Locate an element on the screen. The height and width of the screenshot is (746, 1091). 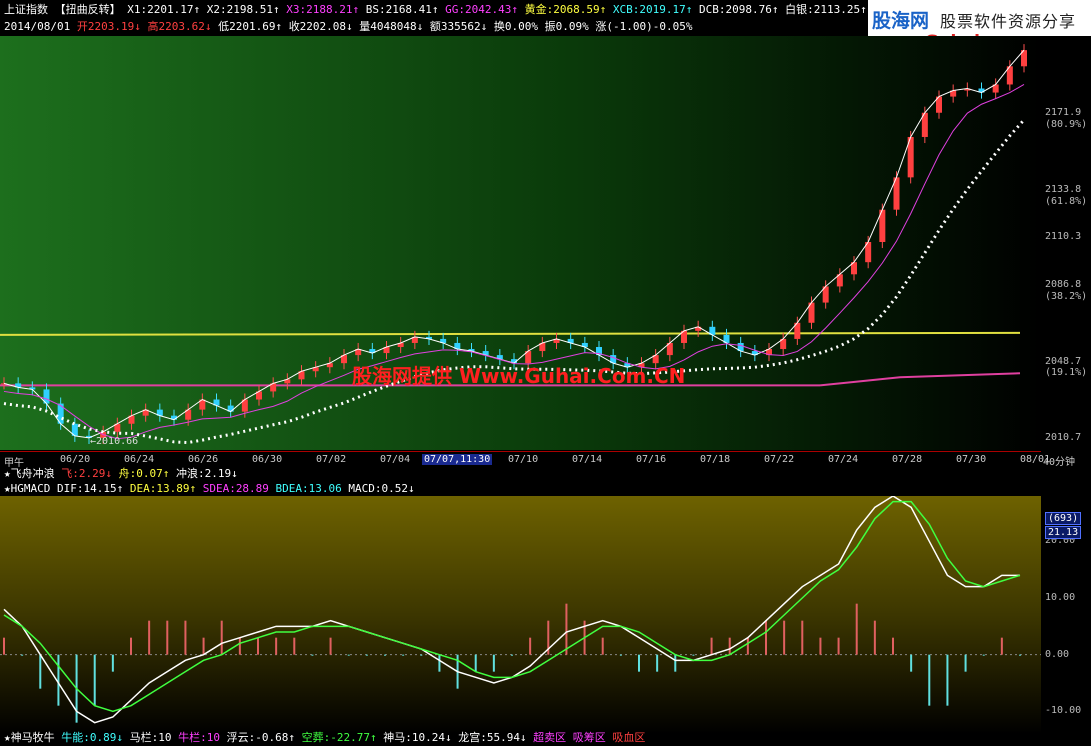
bottom-value-8: 吸筹区 is located at coordinates (586, 737).